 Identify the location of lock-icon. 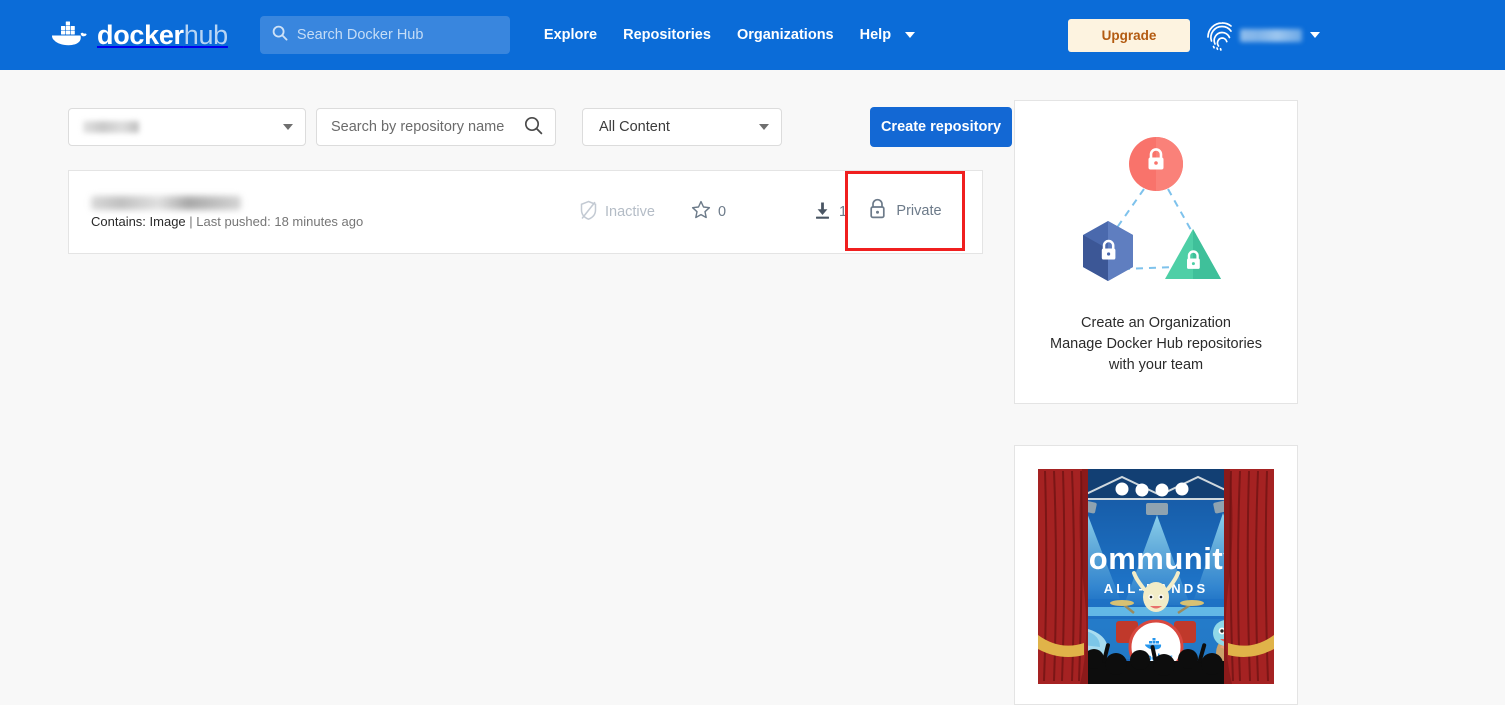
(877, 211).